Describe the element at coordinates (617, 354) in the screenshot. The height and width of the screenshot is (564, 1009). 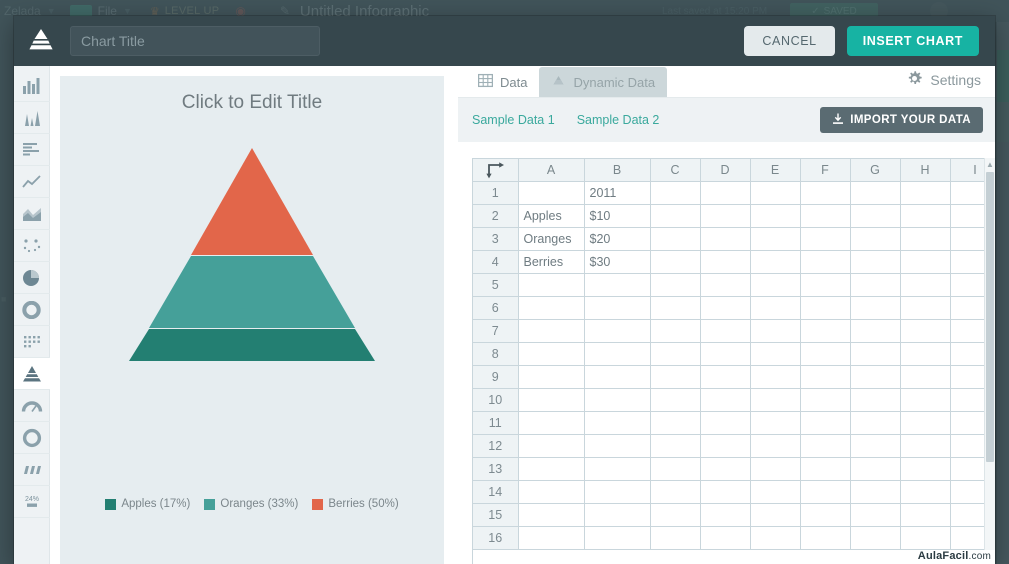
I see `cell-B8` at that location.